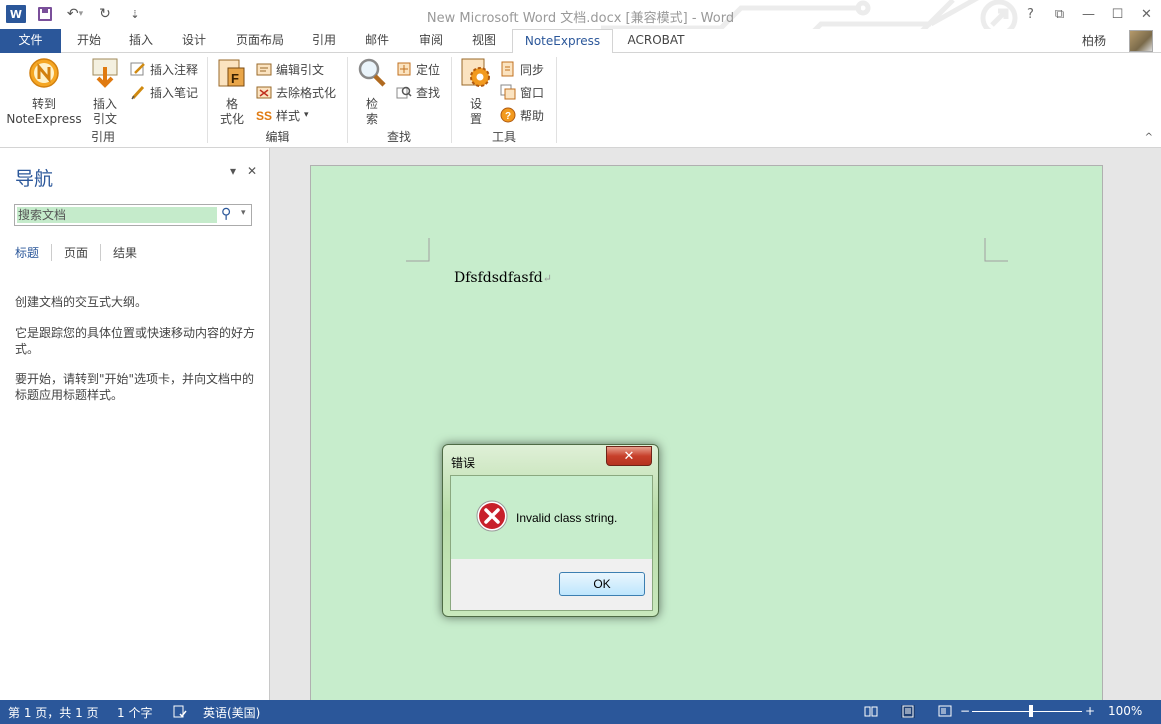 The image size is (1161, 724). I want to click on settings-button: 设 置, so click(476, 92).